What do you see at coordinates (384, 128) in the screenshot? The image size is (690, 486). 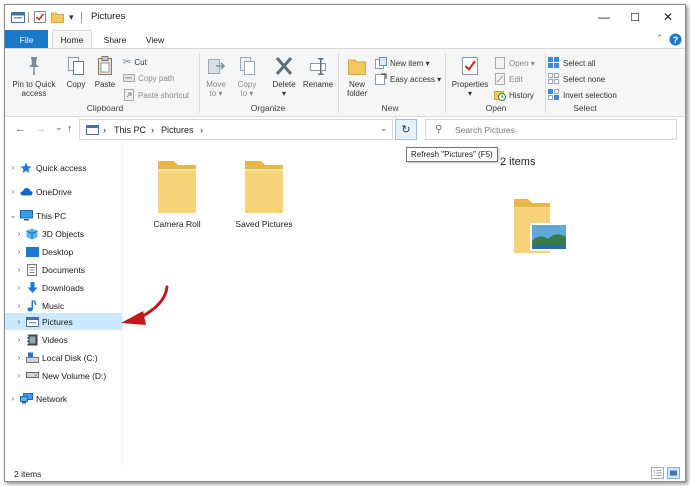 I see `address-dropdown-button: ⌄` at bounding box center [384, 128].